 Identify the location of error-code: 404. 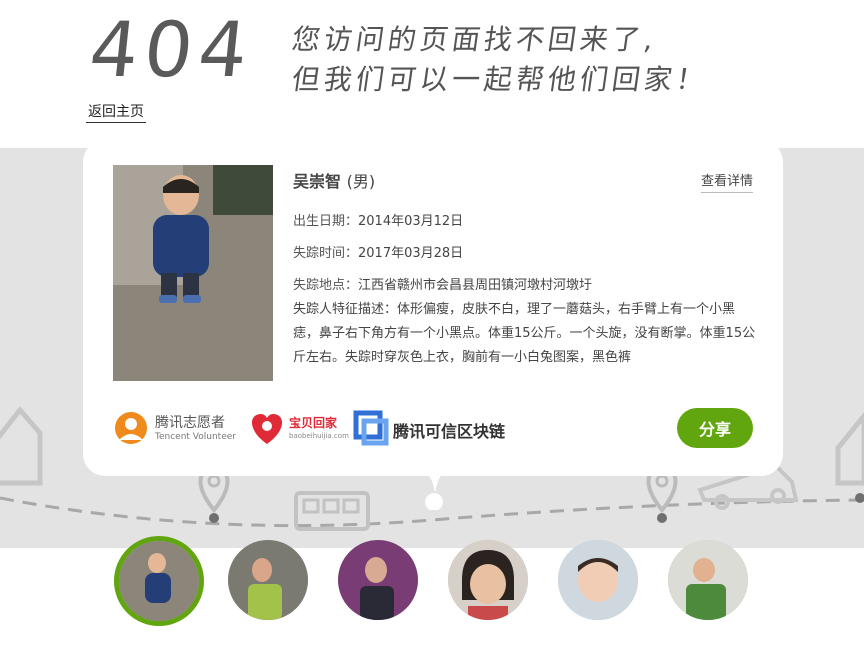
(171, 49).